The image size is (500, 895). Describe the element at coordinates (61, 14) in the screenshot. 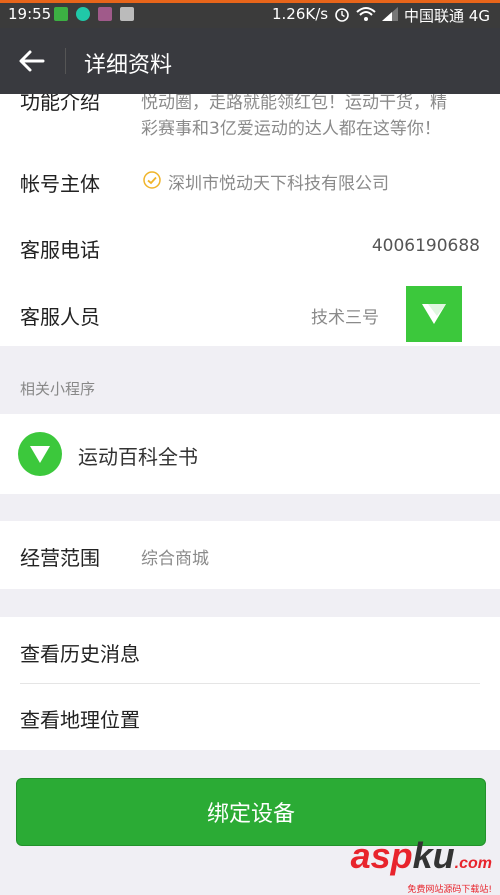

I see `notification-app-icon` at that location.